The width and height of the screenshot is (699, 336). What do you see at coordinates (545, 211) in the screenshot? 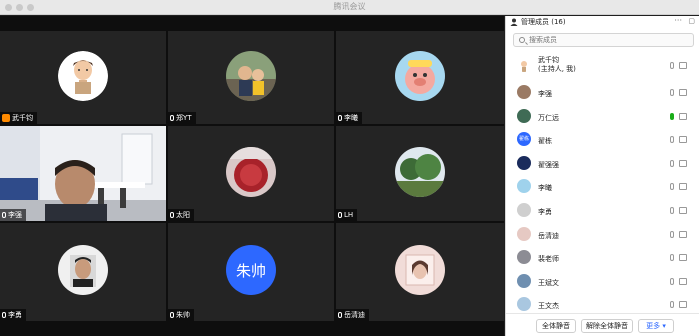
I see `member-name: 李勇` at bounding box center [545, 211].